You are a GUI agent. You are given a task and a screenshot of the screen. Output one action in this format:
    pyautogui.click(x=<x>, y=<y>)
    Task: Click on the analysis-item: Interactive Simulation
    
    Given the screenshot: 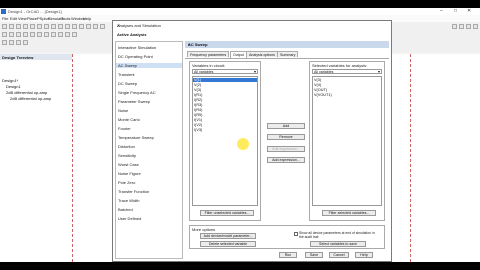 What is the action you would take?
    pyautogui.click(x=137, y=47)
    